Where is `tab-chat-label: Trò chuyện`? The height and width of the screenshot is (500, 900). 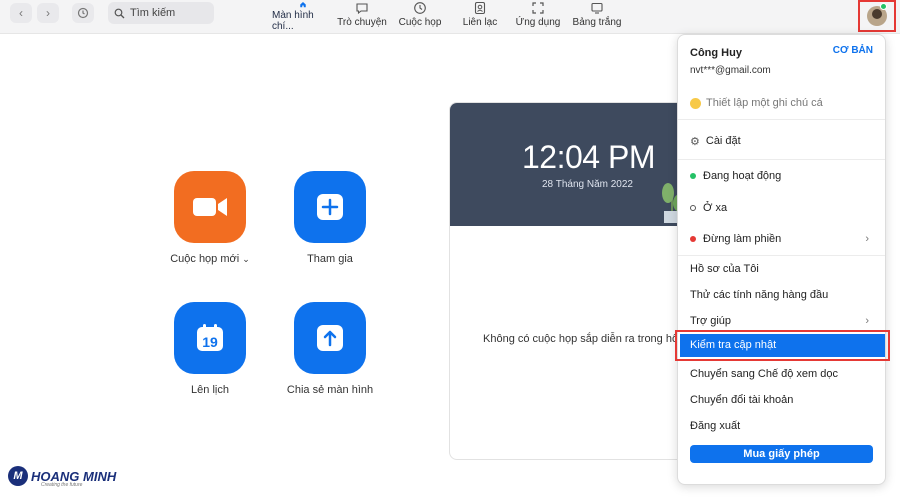 tab-chat-label: Trò chuyện is located at coordinates (362, 22).